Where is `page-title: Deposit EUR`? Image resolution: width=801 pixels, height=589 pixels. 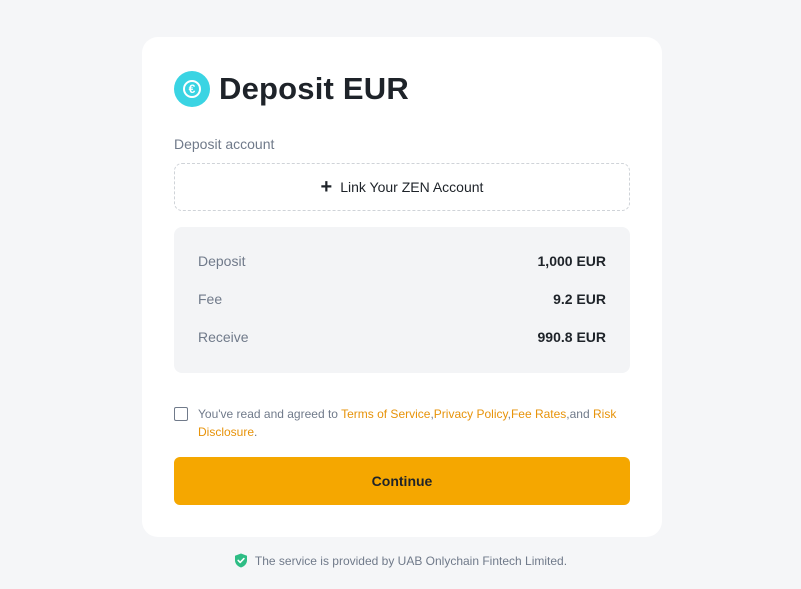 page-title: Deposit EUR is located at coordinates (314, 88).